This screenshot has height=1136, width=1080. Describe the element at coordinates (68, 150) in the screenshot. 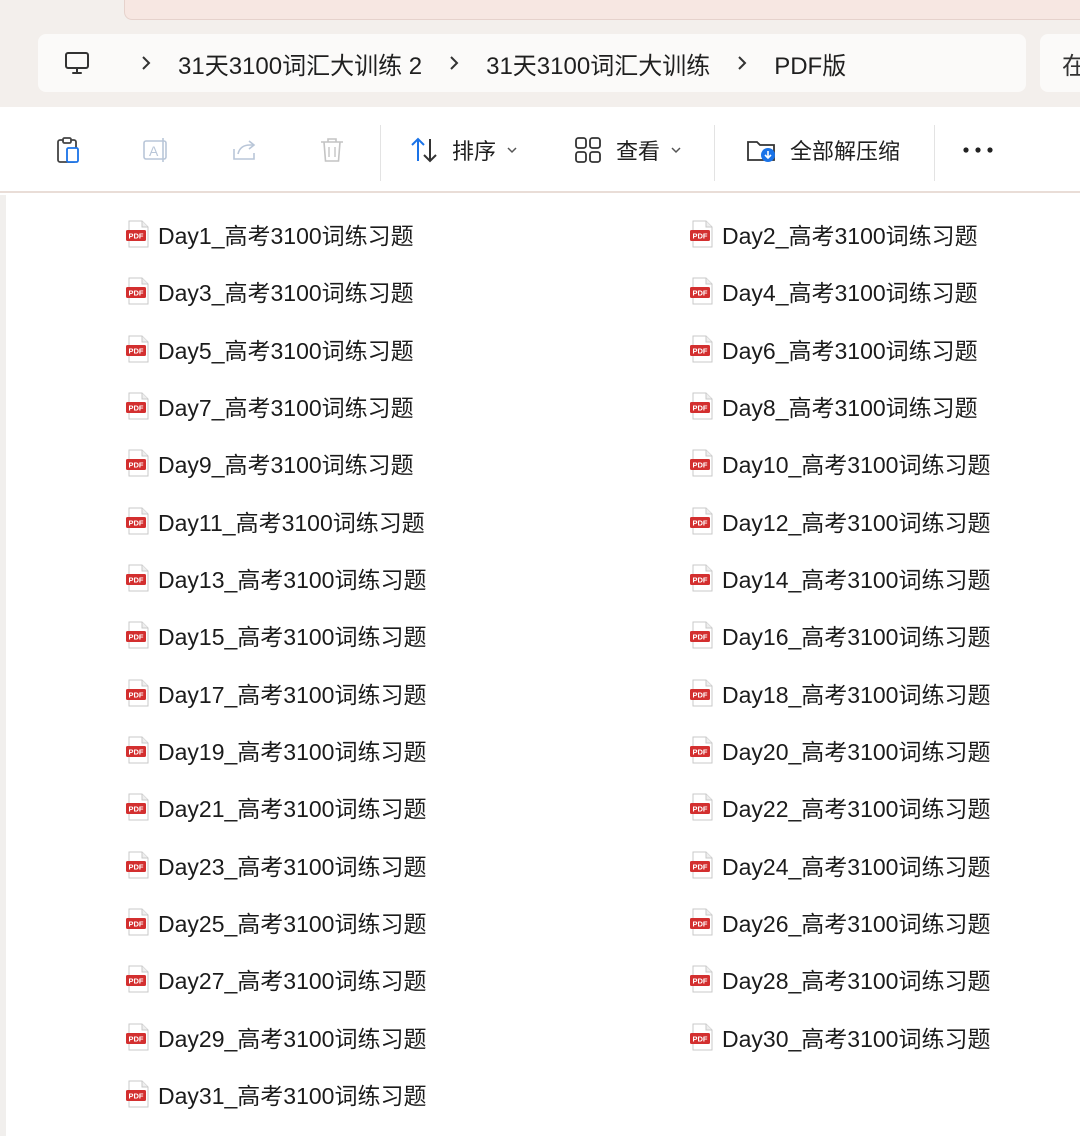

I see `paste-button` at that location.